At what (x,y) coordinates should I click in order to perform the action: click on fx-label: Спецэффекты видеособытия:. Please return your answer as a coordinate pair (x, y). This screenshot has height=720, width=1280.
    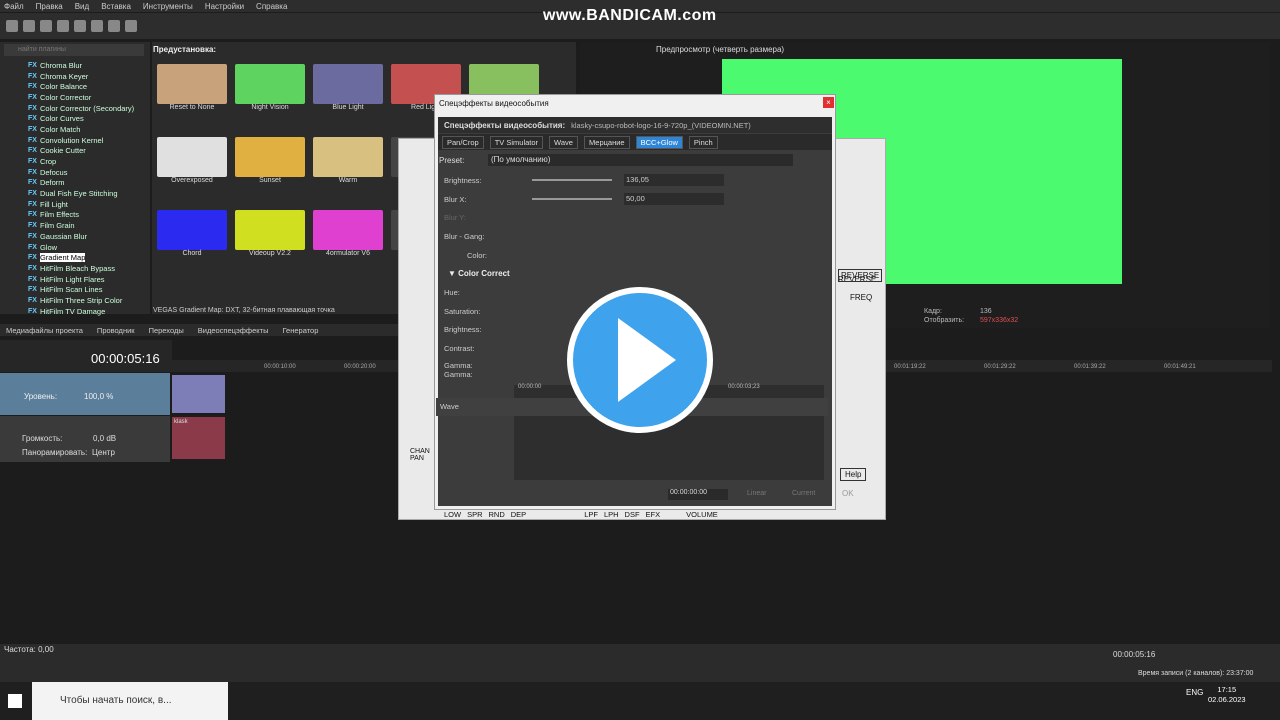
    Looking at the image, I should click on (505, 125).